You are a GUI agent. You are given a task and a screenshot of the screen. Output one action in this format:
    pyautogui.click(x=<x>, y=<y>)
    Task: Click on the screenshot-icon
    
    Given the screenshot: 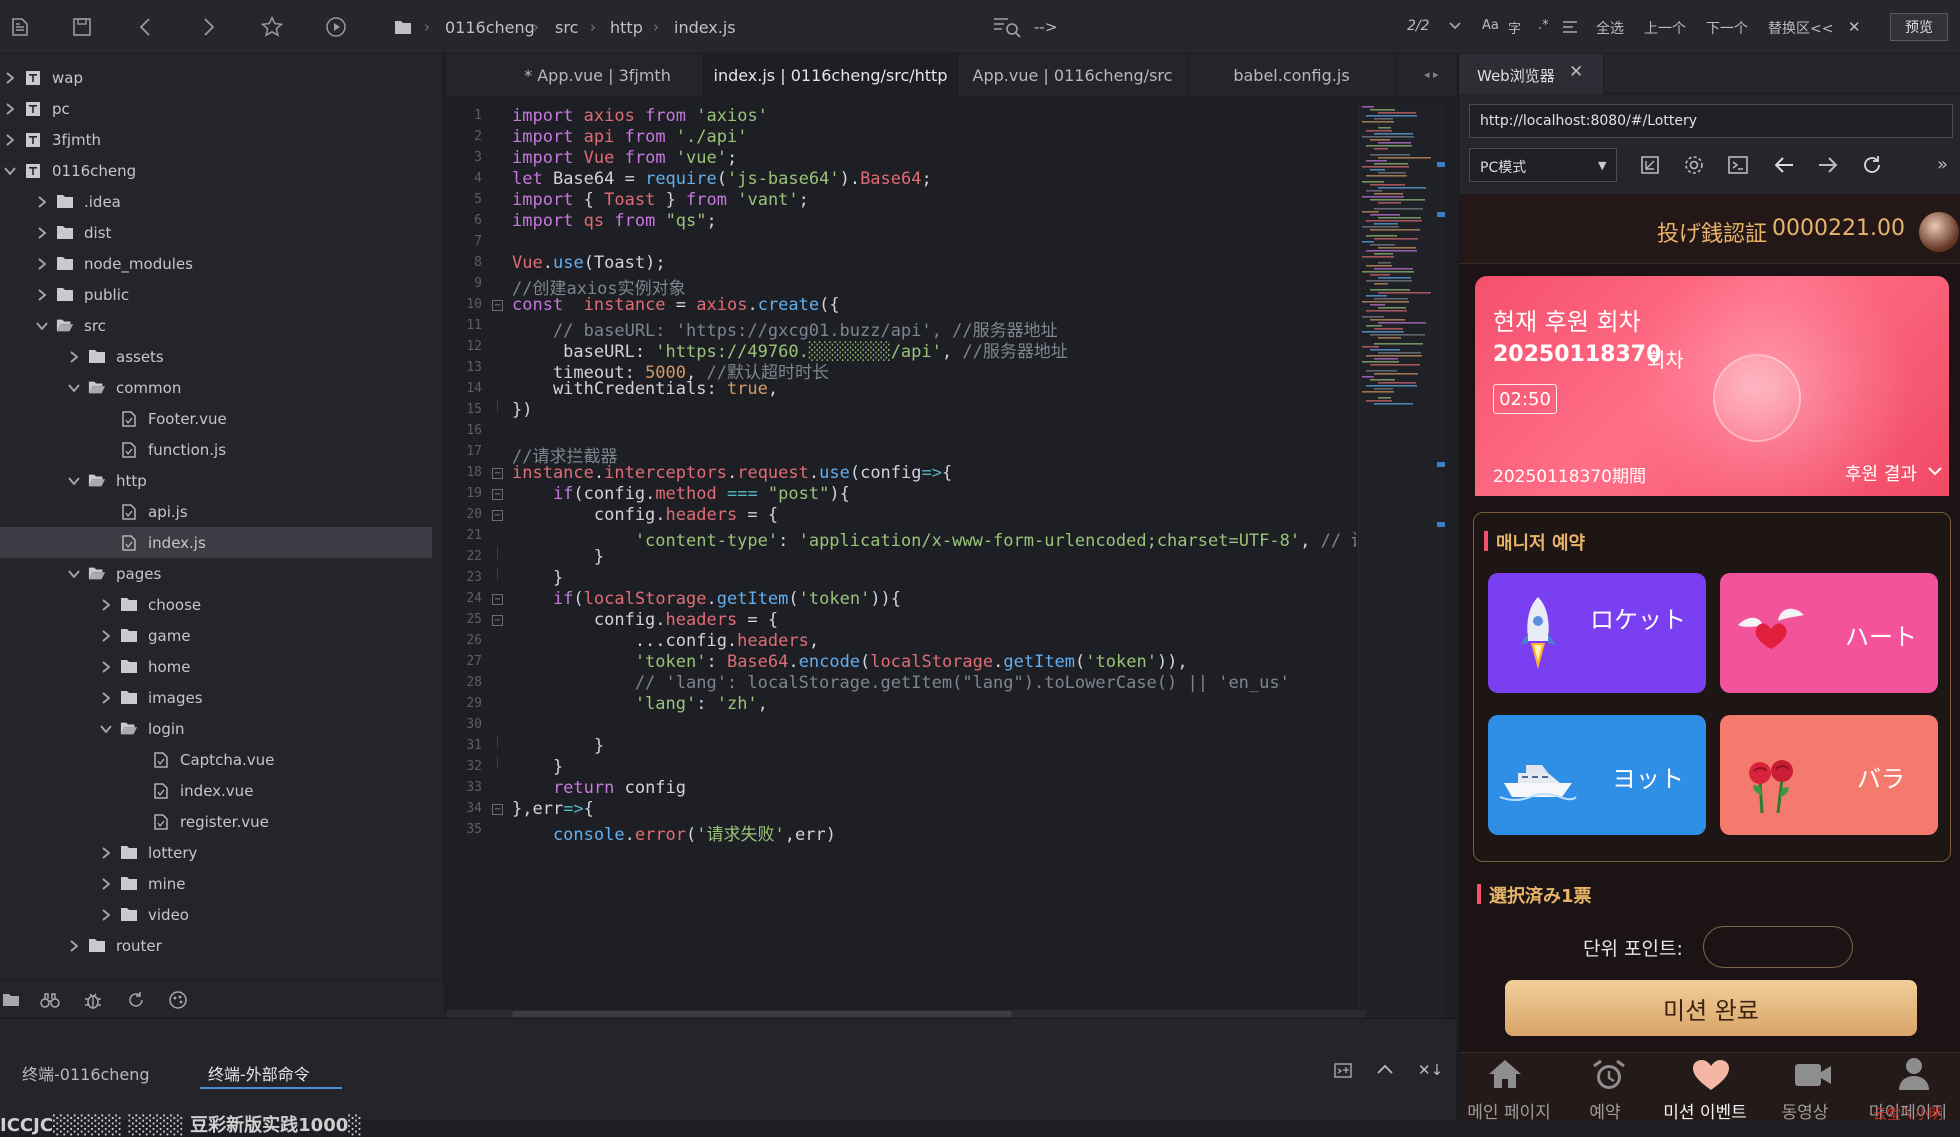 What is the action you would take?
    pyautogui.click(x=1650, y=165)
    